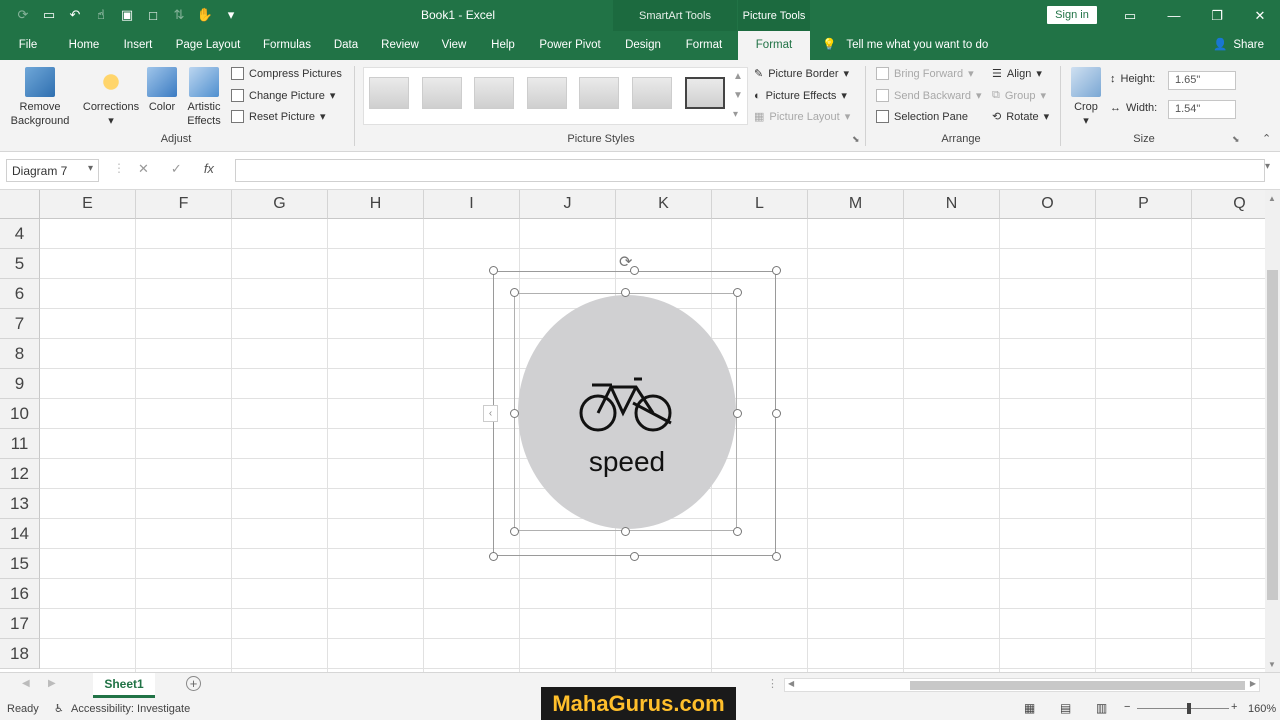 This screenshot has width=1280, height=720. Describe the element at coordinates (90, 168) in the screenshot. I see `chevron-down-icon: ▾` at that location.